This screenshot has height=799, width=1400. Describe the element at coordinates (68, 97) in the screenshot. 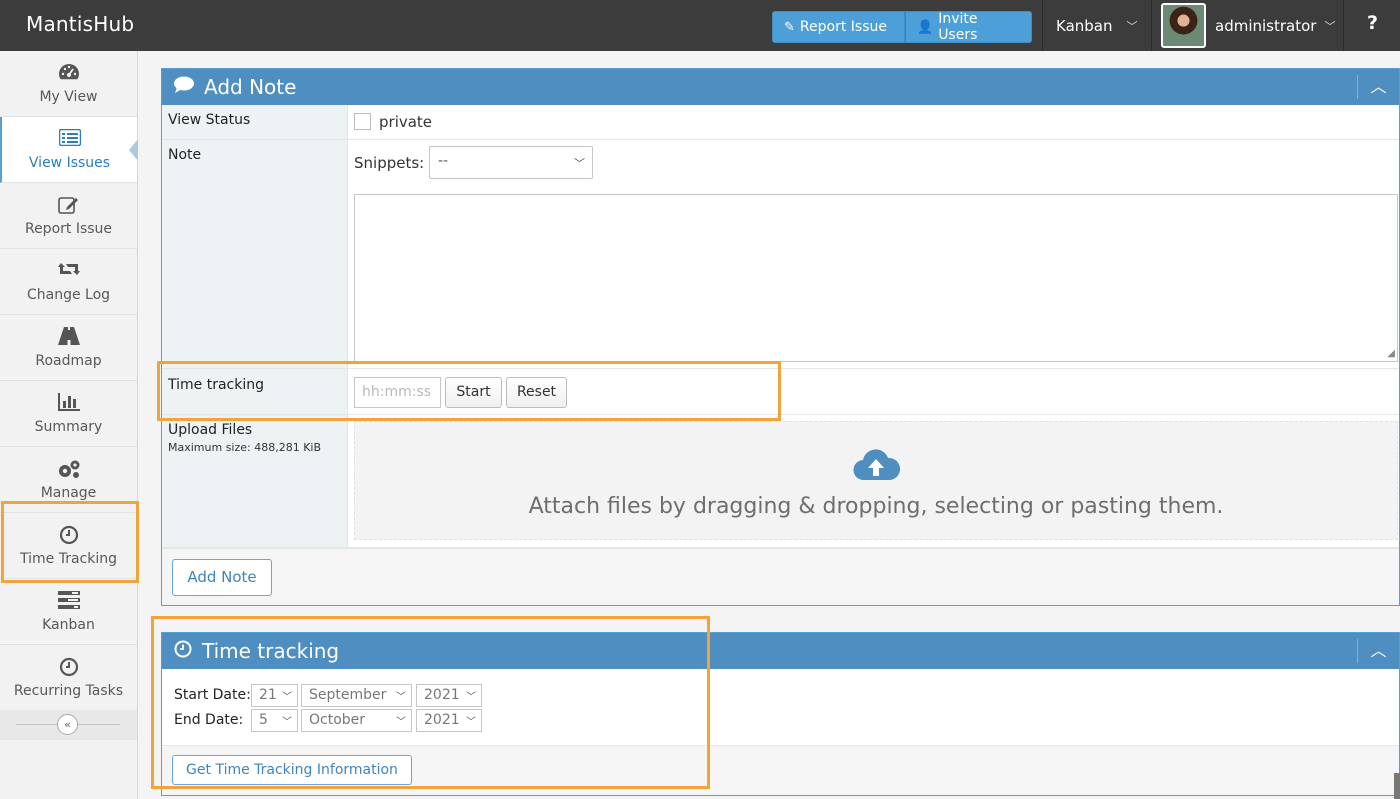

I see `sidebar-item-label: My View` at that location.